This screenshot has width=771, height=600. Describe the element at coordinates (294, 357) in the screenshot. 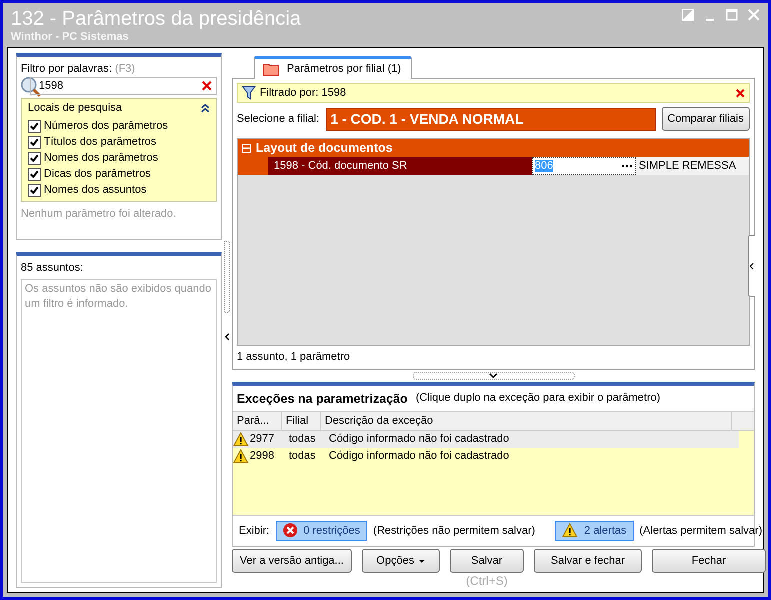

I see `summary-text: 1 assunto, 1 parâmetro` at that location.